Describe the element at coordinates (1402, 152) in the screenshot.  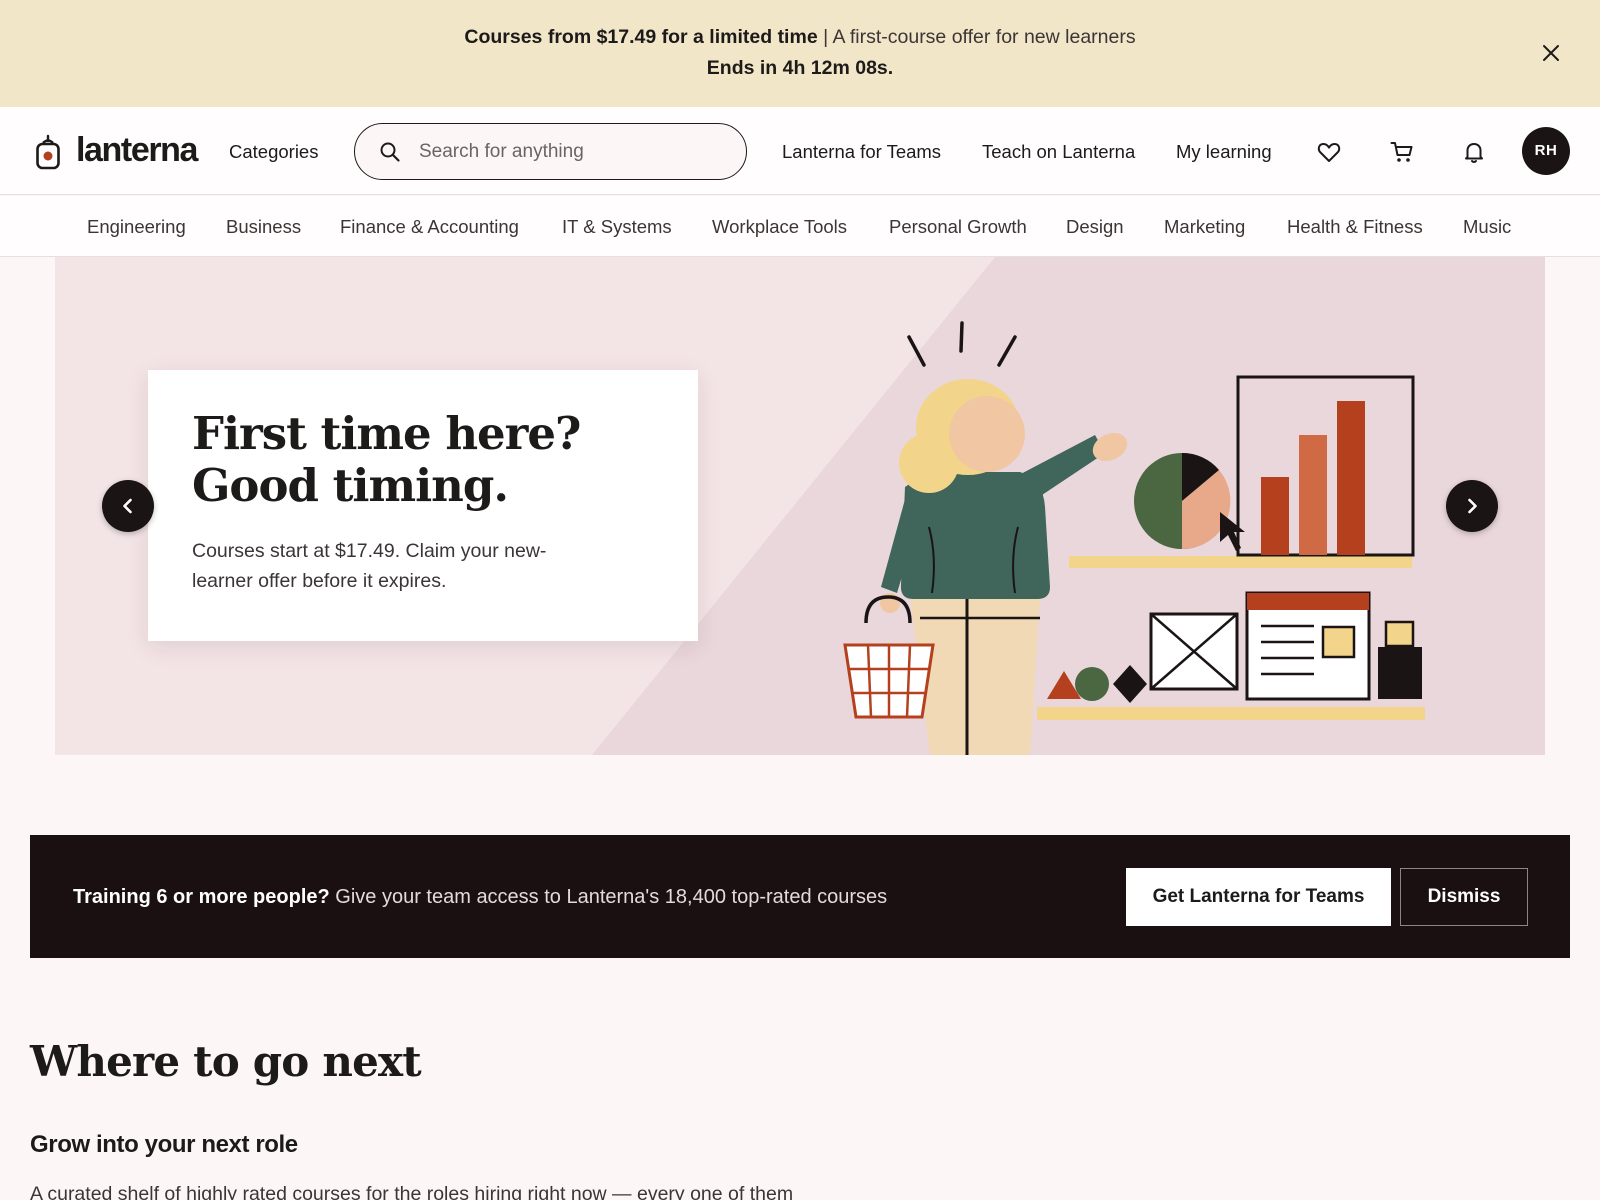
I see `cart-icon` at that location.